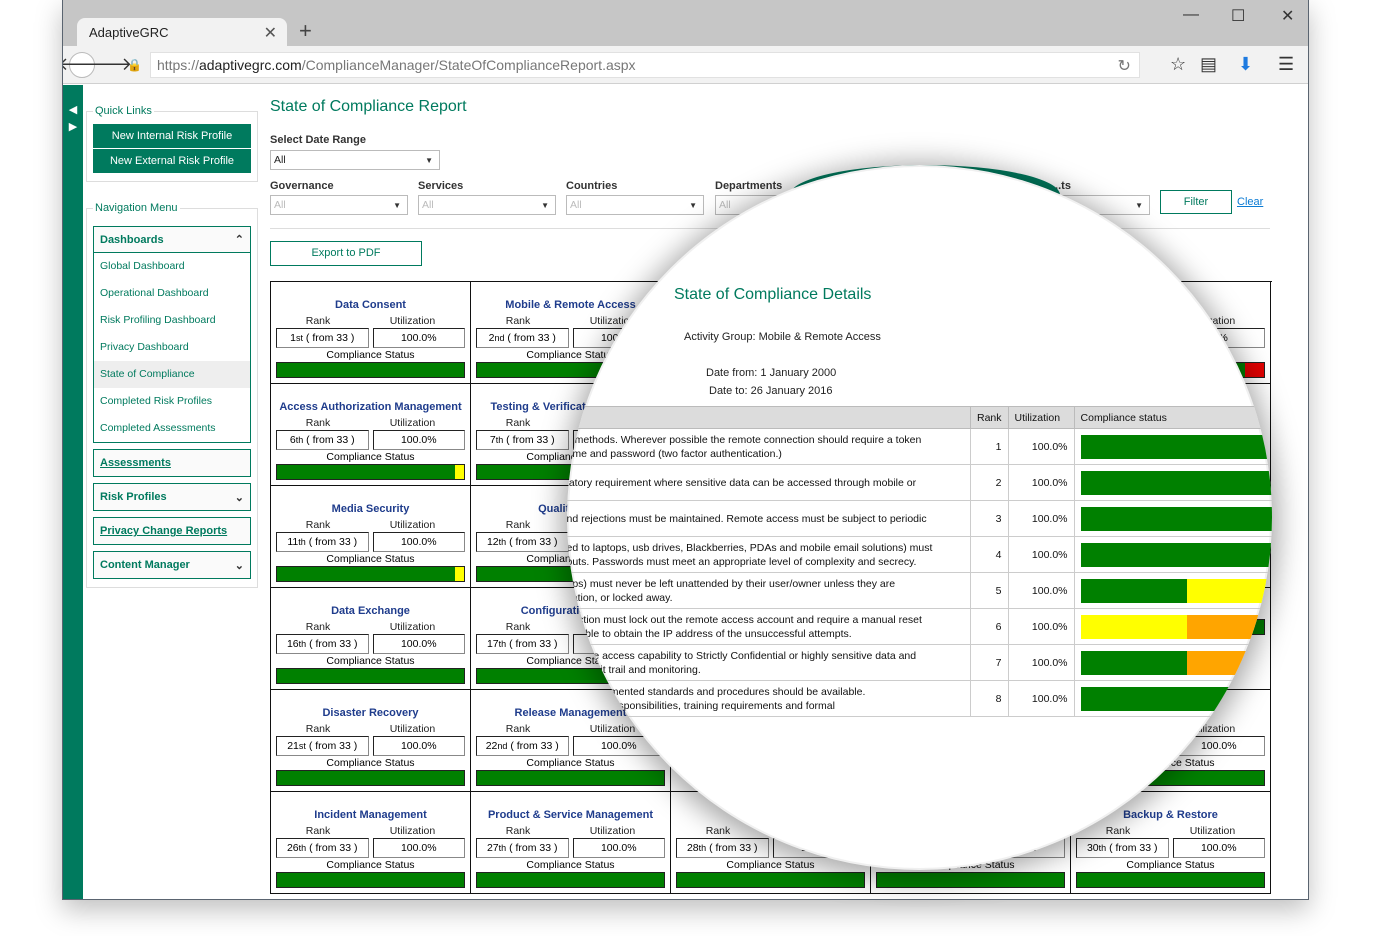  What do you see at coordinates (1124, 66) in the screenshot?
I see `reload-icon: ↻` at bounding box center [1124, 66].